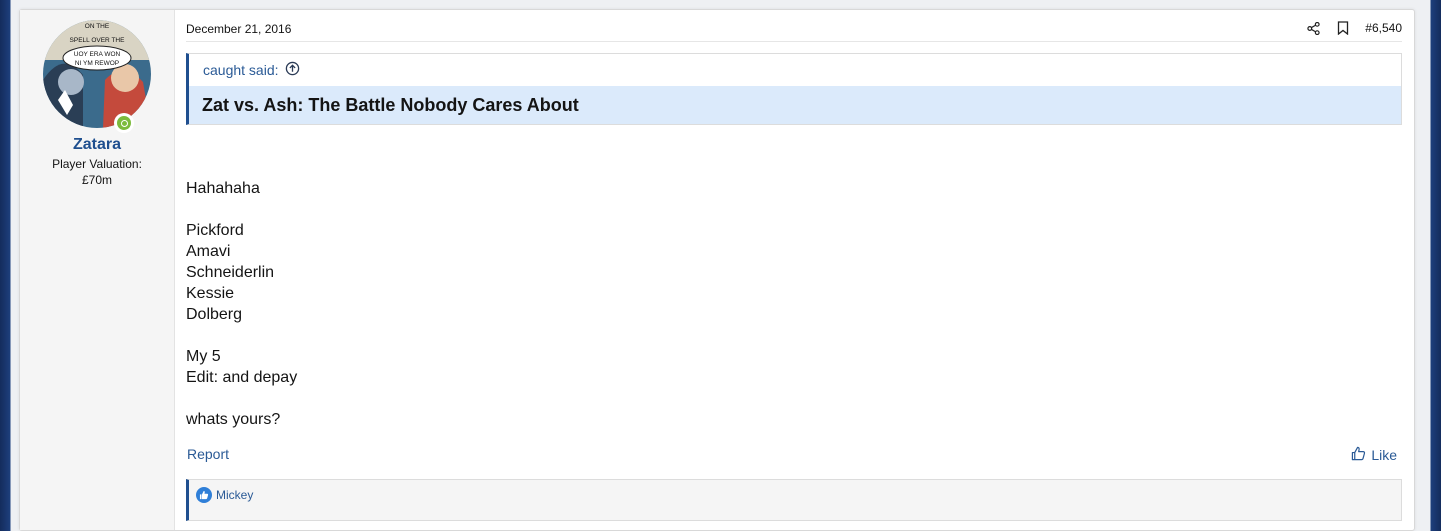 The height and width of the screenshot is (531, 1441). I want to click on like-button: Like, so click(1374, 455).